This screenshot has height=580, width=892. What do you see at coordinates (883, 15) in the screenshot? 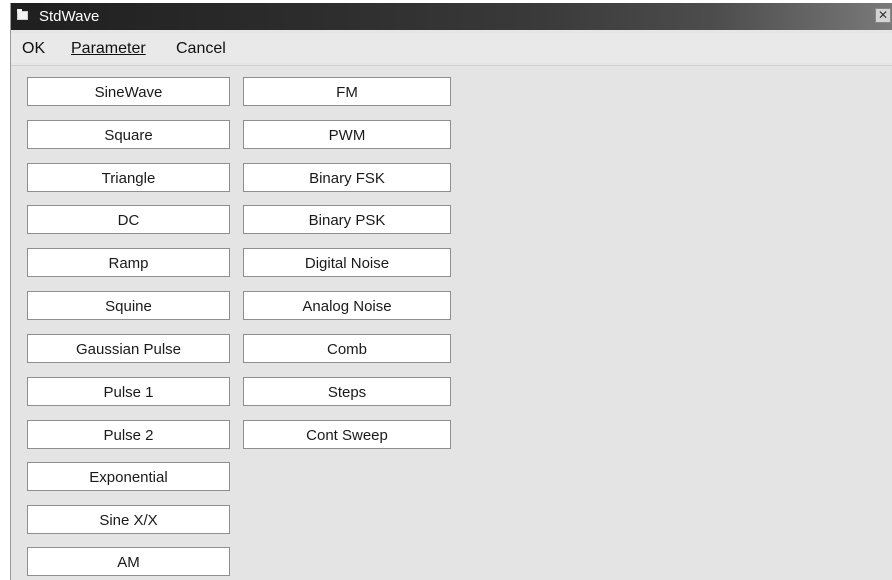
I see `close-button: ✕` at bounding box center [883, 15].